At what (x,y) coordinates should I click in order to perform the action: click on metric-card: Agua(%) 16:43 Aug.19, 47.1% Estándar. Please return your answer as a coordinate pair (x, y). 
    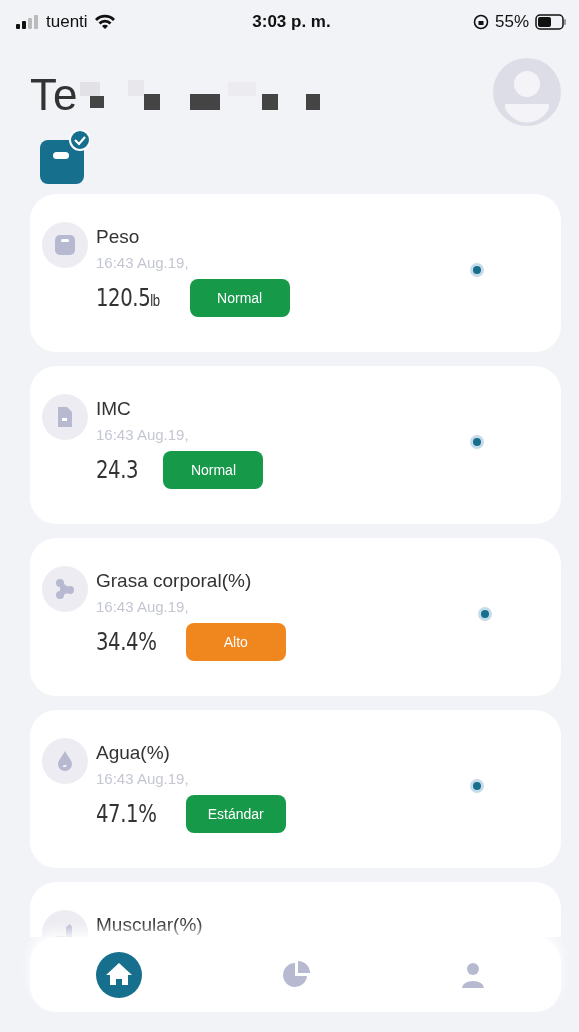
    Looking at the image, I should click on (295, 789).